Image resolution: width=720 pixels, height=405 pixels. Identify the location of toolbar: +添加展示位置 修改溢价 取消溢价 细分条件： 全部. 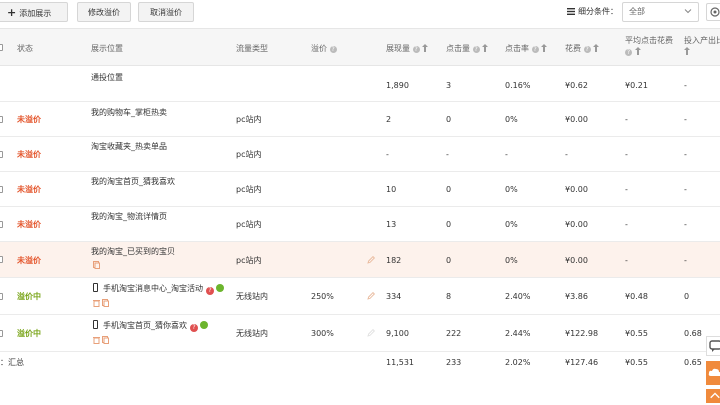
(360, 19).